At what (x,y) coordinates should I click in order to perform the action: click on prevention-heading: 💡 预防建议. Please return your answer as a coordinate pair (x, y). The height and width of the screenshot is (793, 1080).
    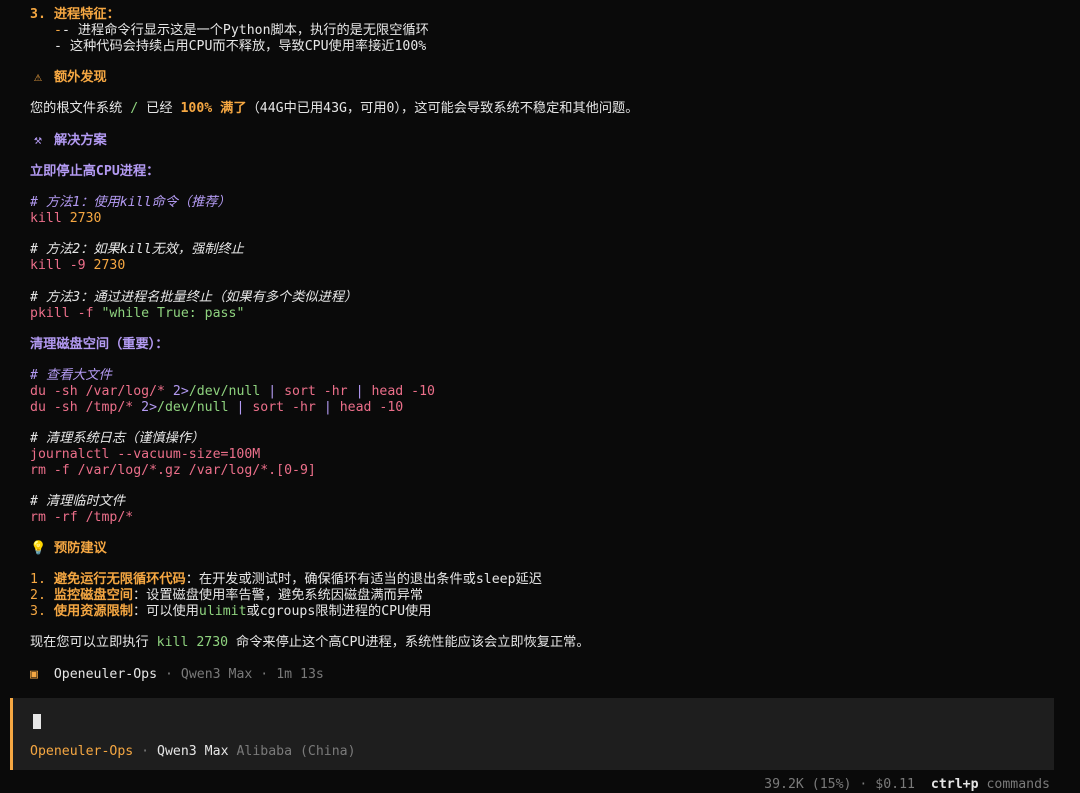
    Looking at the image, I should click on (68, 548).